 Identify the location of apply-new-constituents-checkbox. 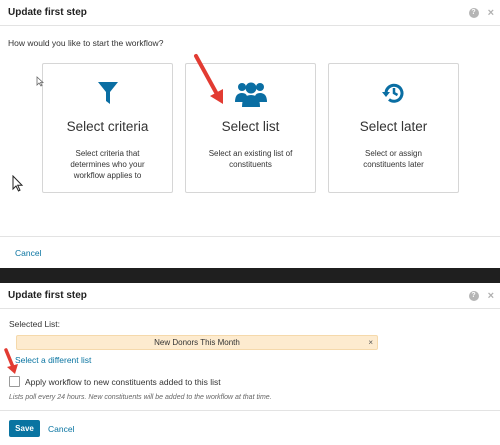
(14, 381).